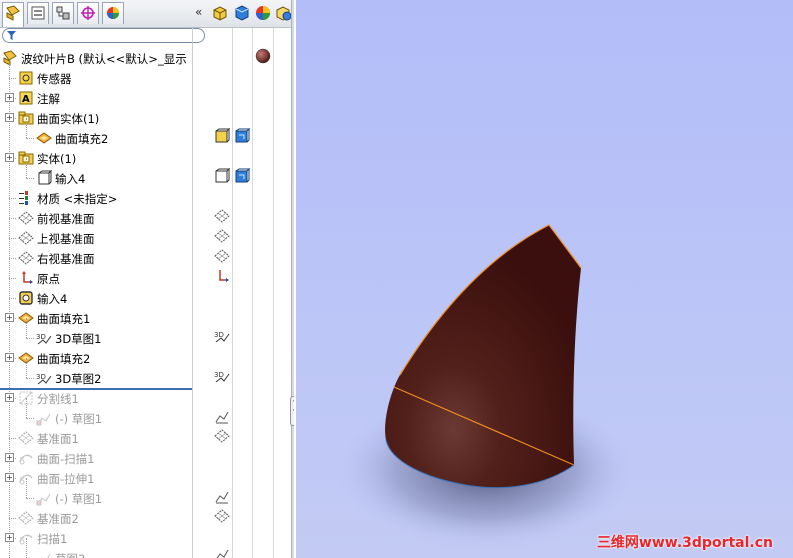  Describe the element at coordinates (105, 278) in the screenshot. I see `tree-item: 原点` at that location.